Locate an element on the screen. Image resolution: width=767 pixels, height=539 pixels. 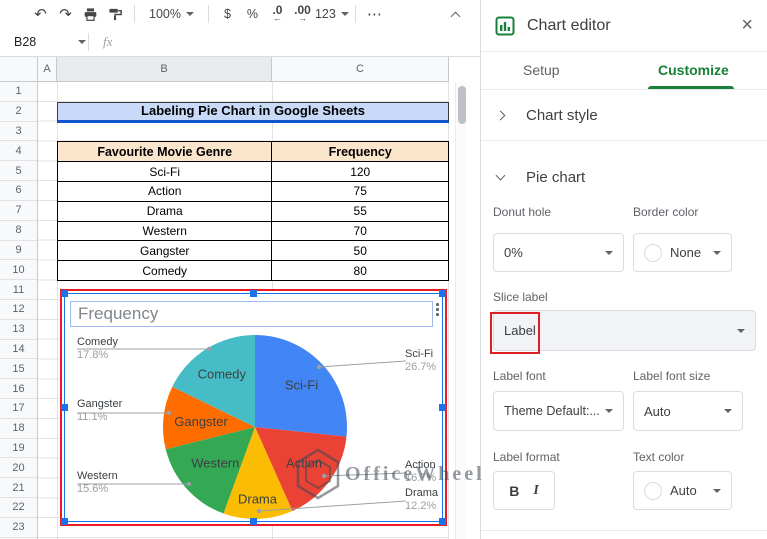
table-cell: Comedy is located at coordinates (165, 271).